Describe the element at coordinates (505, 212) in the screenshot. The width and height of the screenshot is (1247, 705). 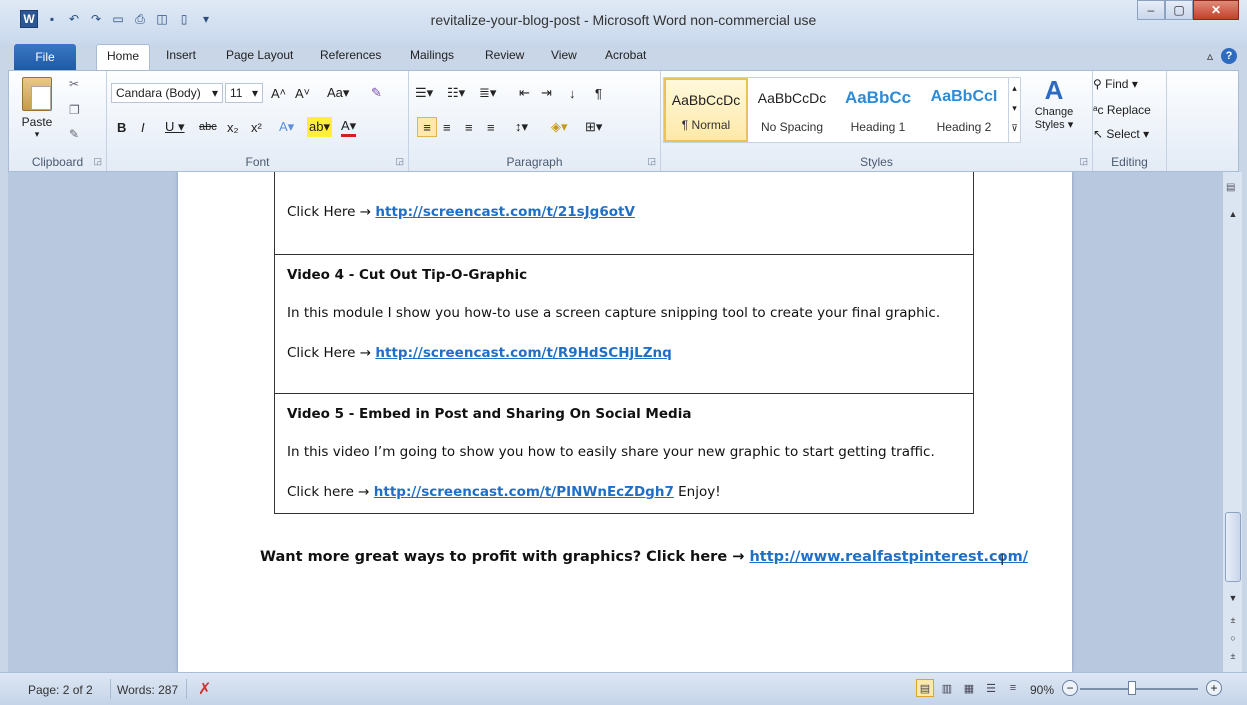
I see `screencast-link-1: http://screencast.com/t/21sJg6otV` at that location.